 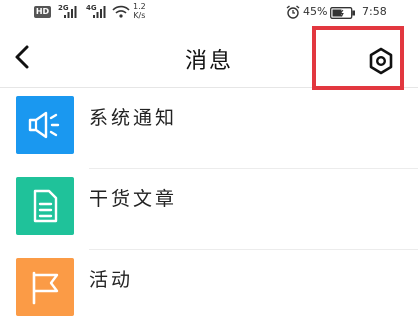 I want to click on flag-icon, so click(x=45, y=288).